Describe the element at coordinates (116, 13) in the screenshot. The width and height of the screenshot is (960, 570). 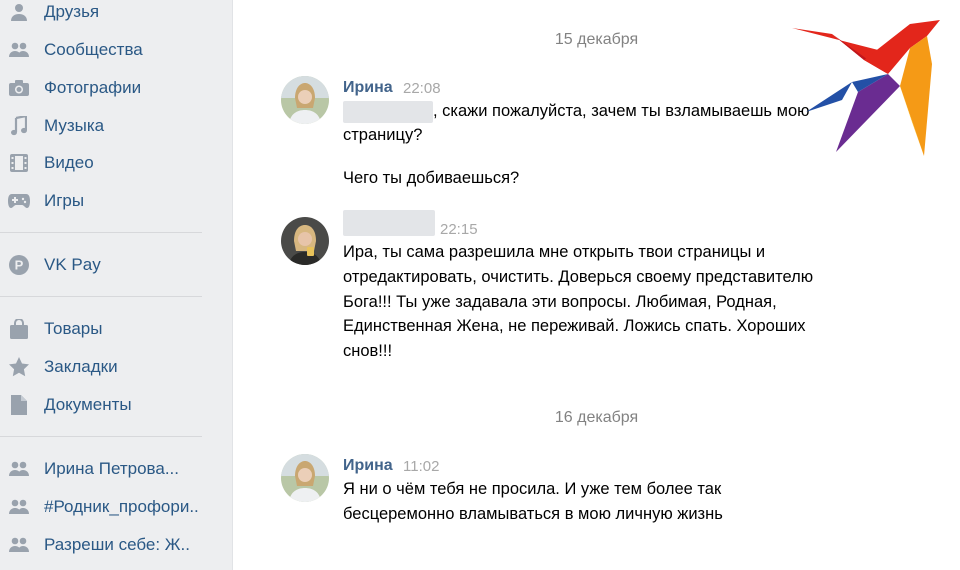
I see `sidebar-item-friends: Друзья` at that location.